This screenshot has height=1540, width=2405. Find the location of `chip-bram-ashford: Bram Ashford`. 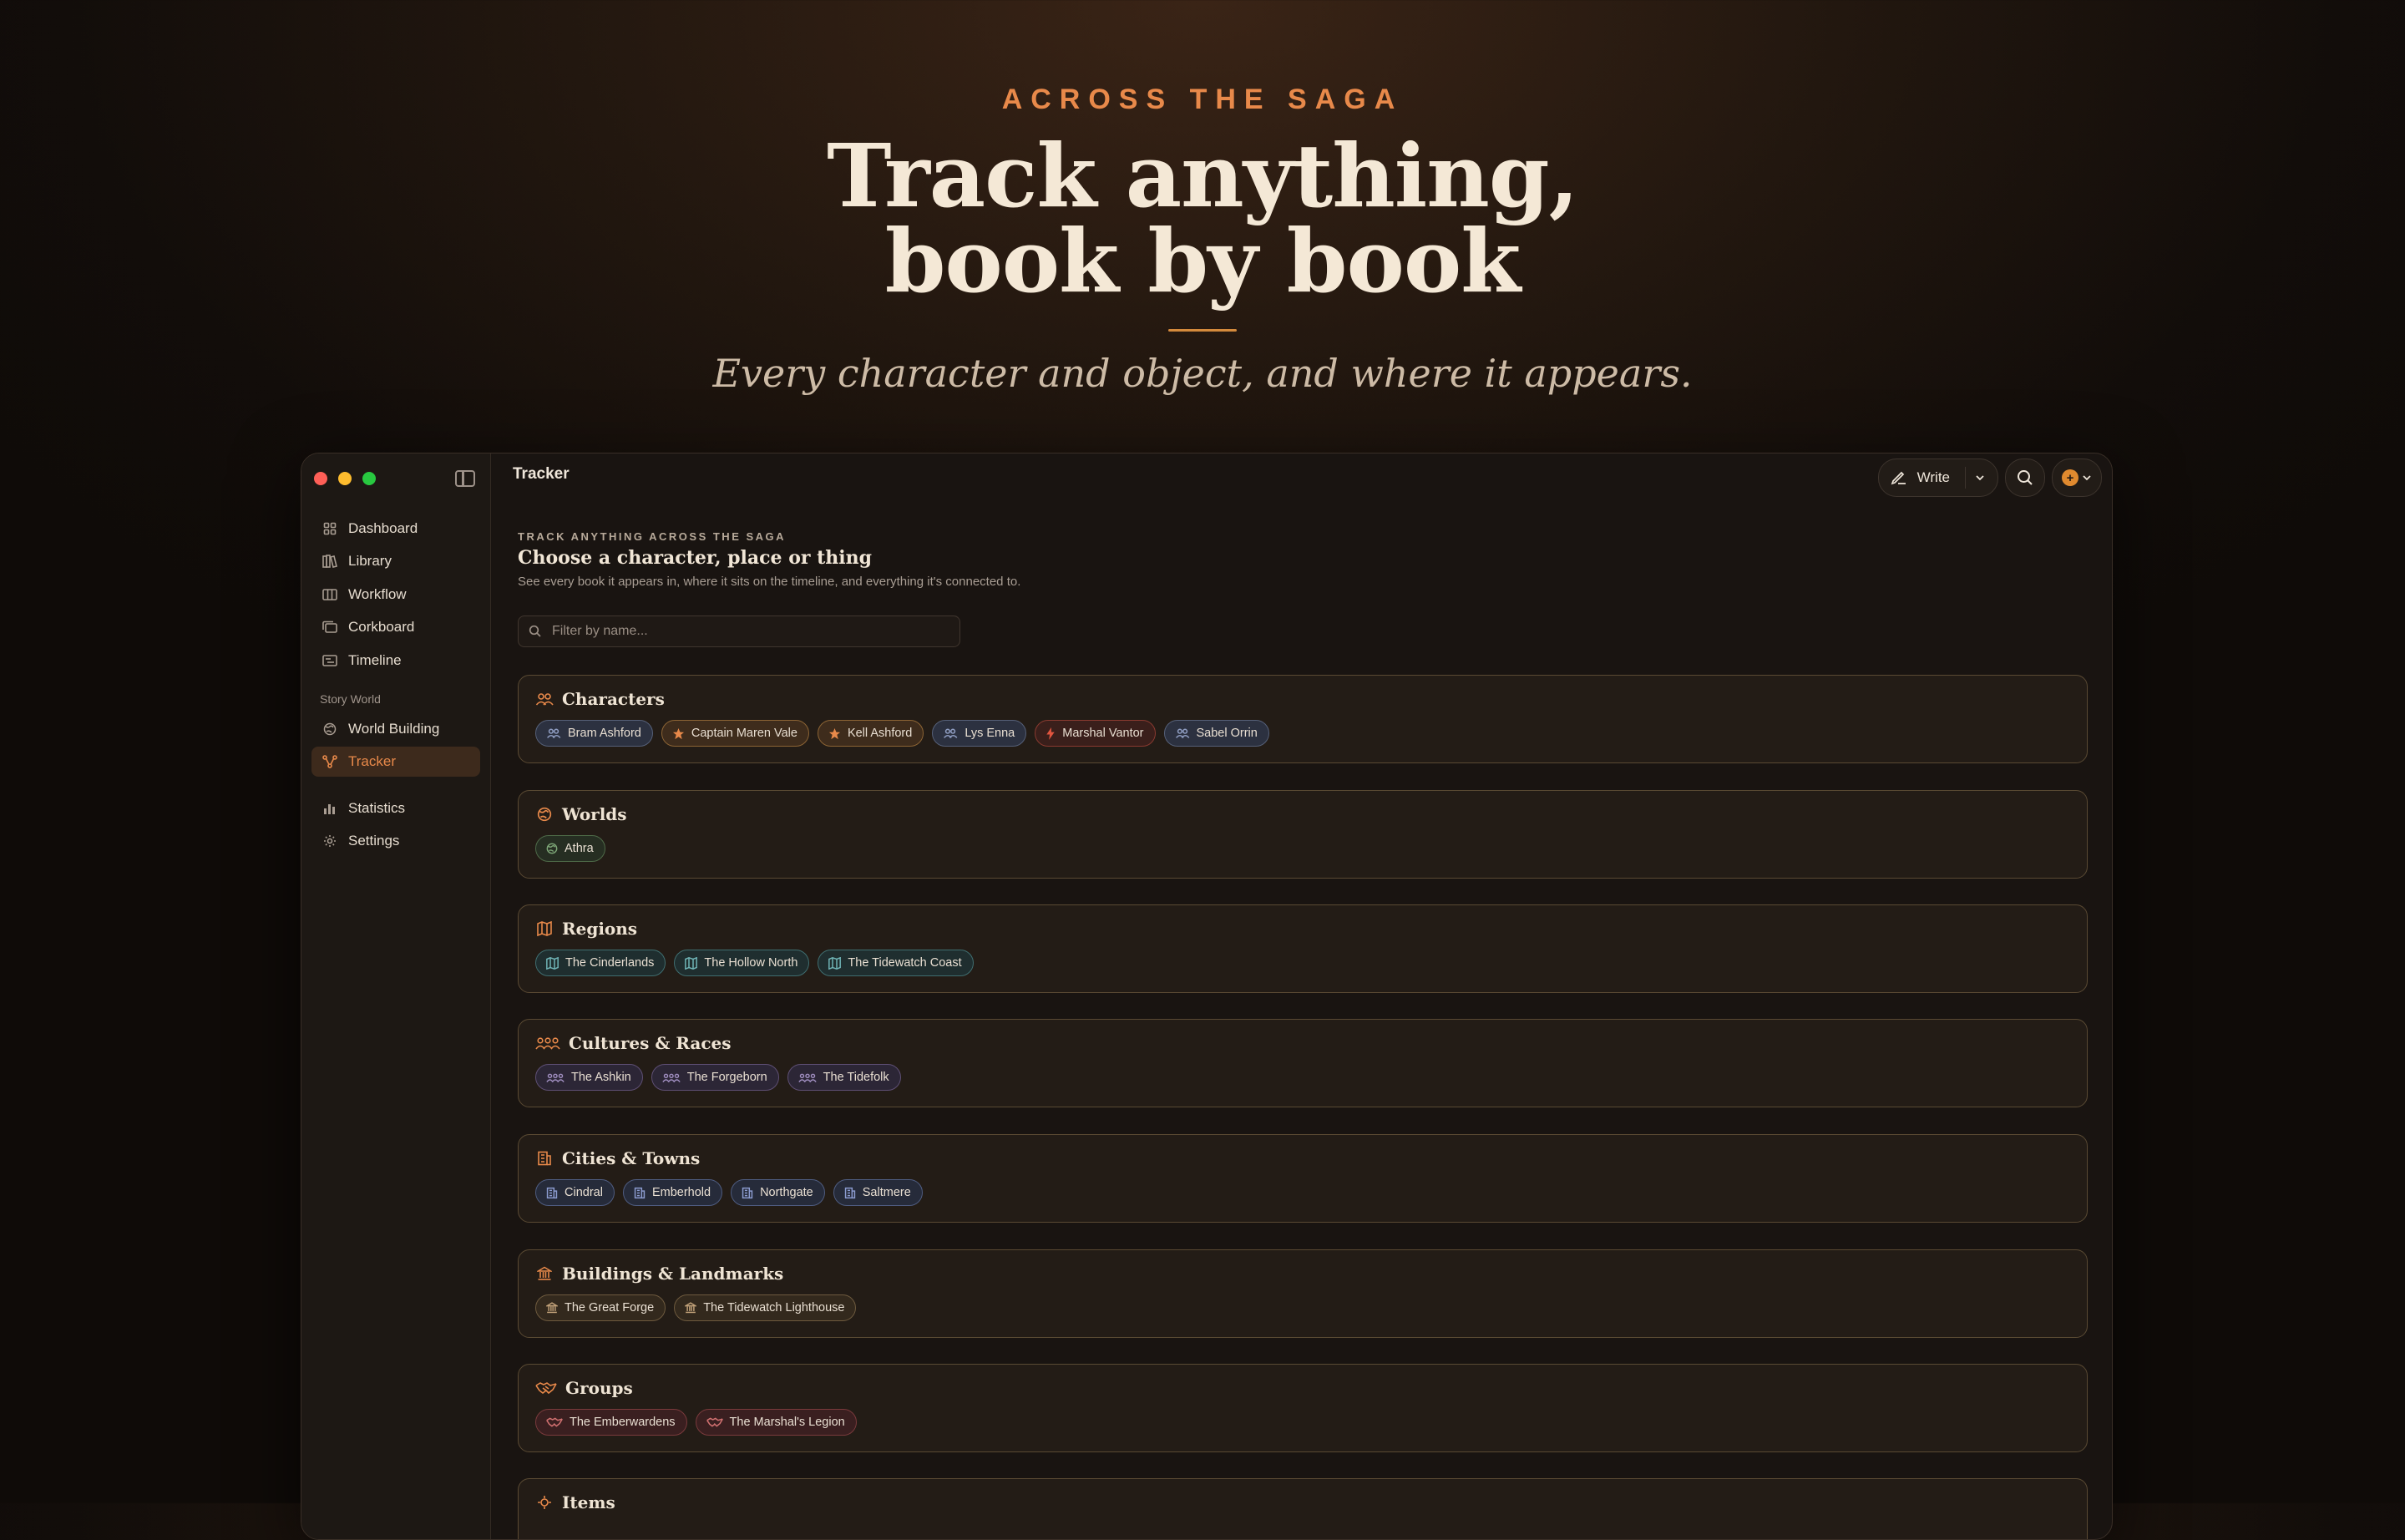

chip-bram-ashford: Bram Ashford is located at coordinates (594, 734).